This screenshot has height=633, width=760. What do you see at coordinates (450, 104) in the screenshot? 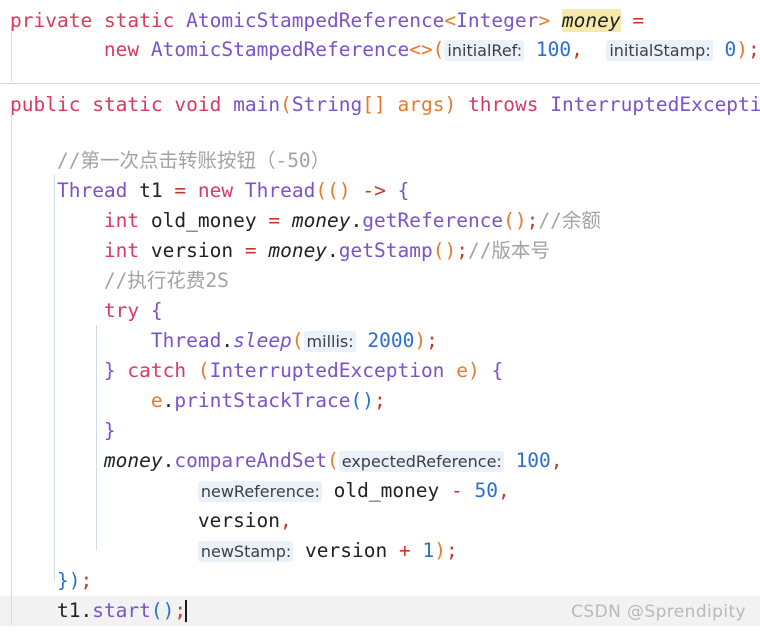
I see `token-paren-close-3: )` at bounding box center [450, 104].